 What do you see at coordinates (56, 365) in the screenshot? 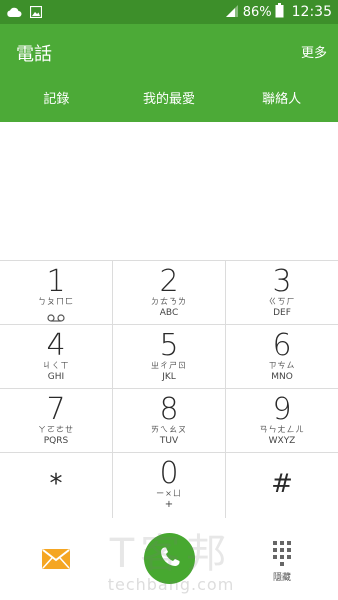
I see `key-zhuyin: ㄐㄑㄒ` at bounding box center [56, 365].